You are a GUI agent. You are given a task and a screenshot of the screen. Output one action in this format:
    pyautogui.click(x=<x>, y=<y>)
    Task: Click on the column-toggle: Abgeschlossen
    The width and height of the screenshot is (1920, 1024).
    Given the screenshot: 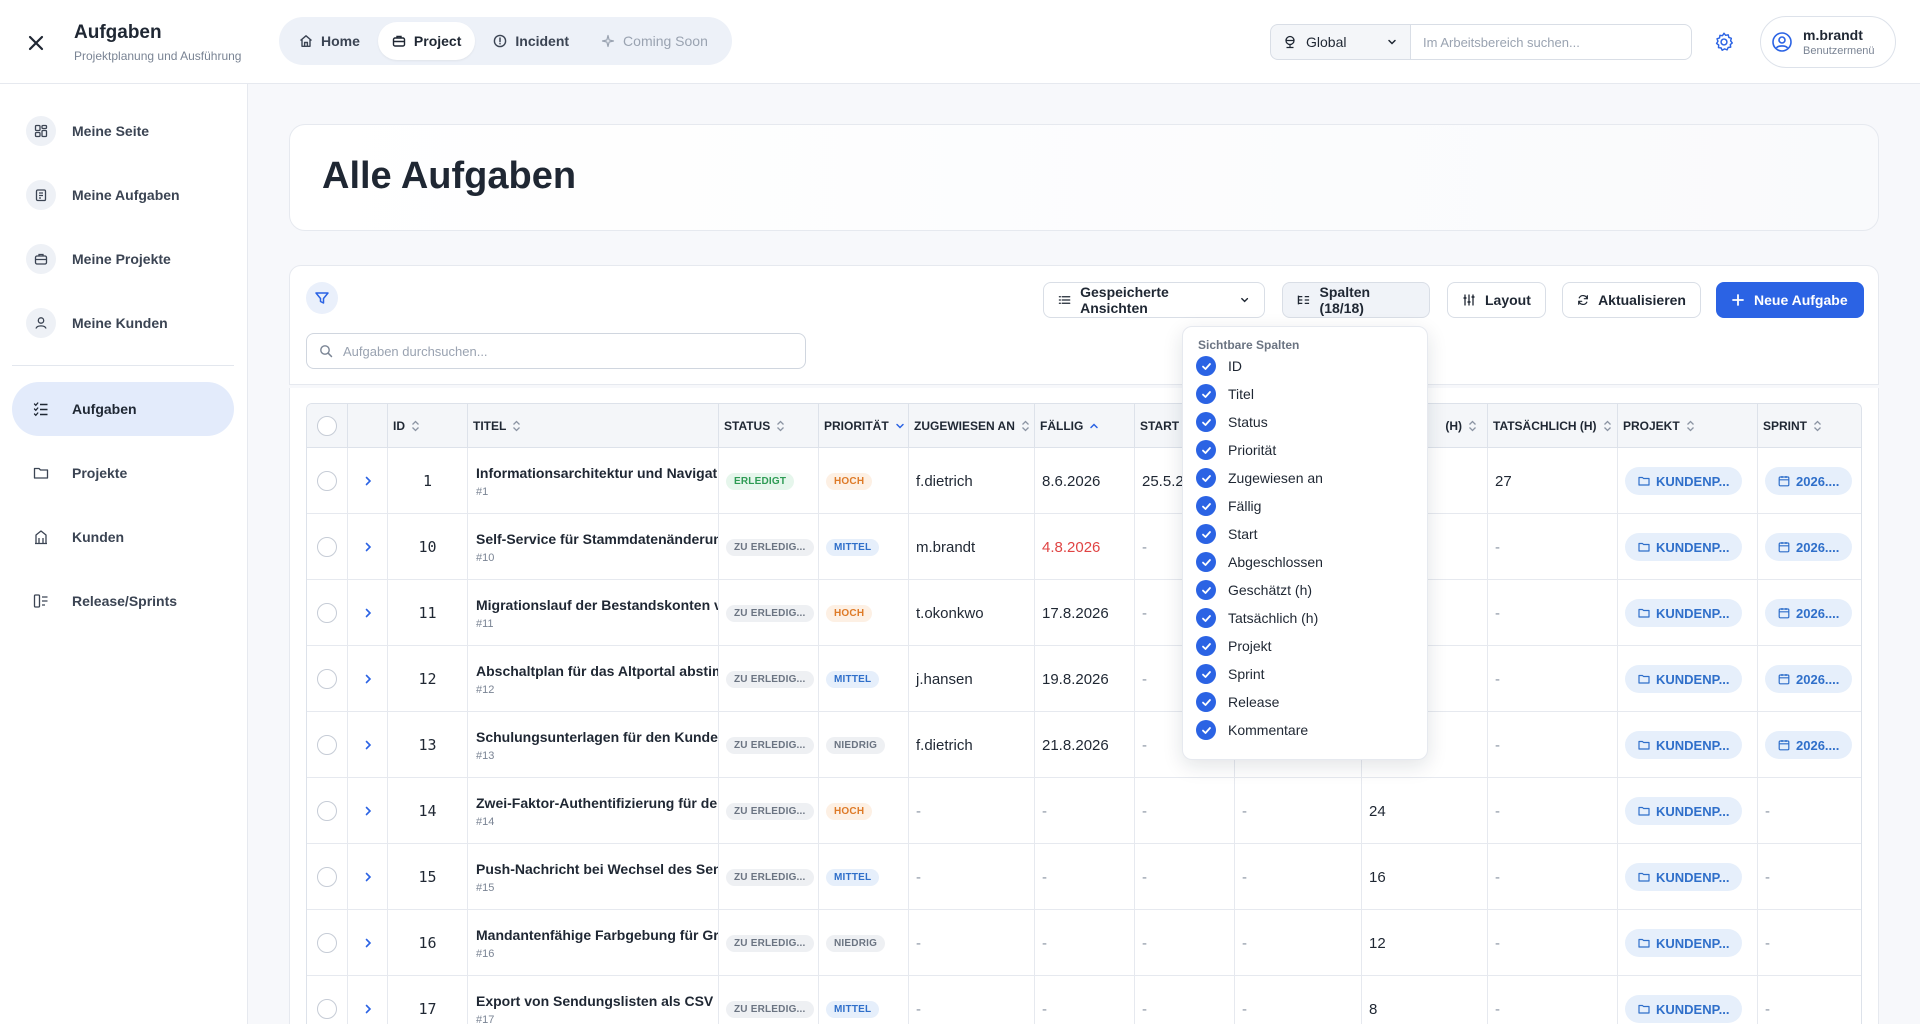 What is the action you would take?
    pyautogui.click(x=1306, y=562)
    